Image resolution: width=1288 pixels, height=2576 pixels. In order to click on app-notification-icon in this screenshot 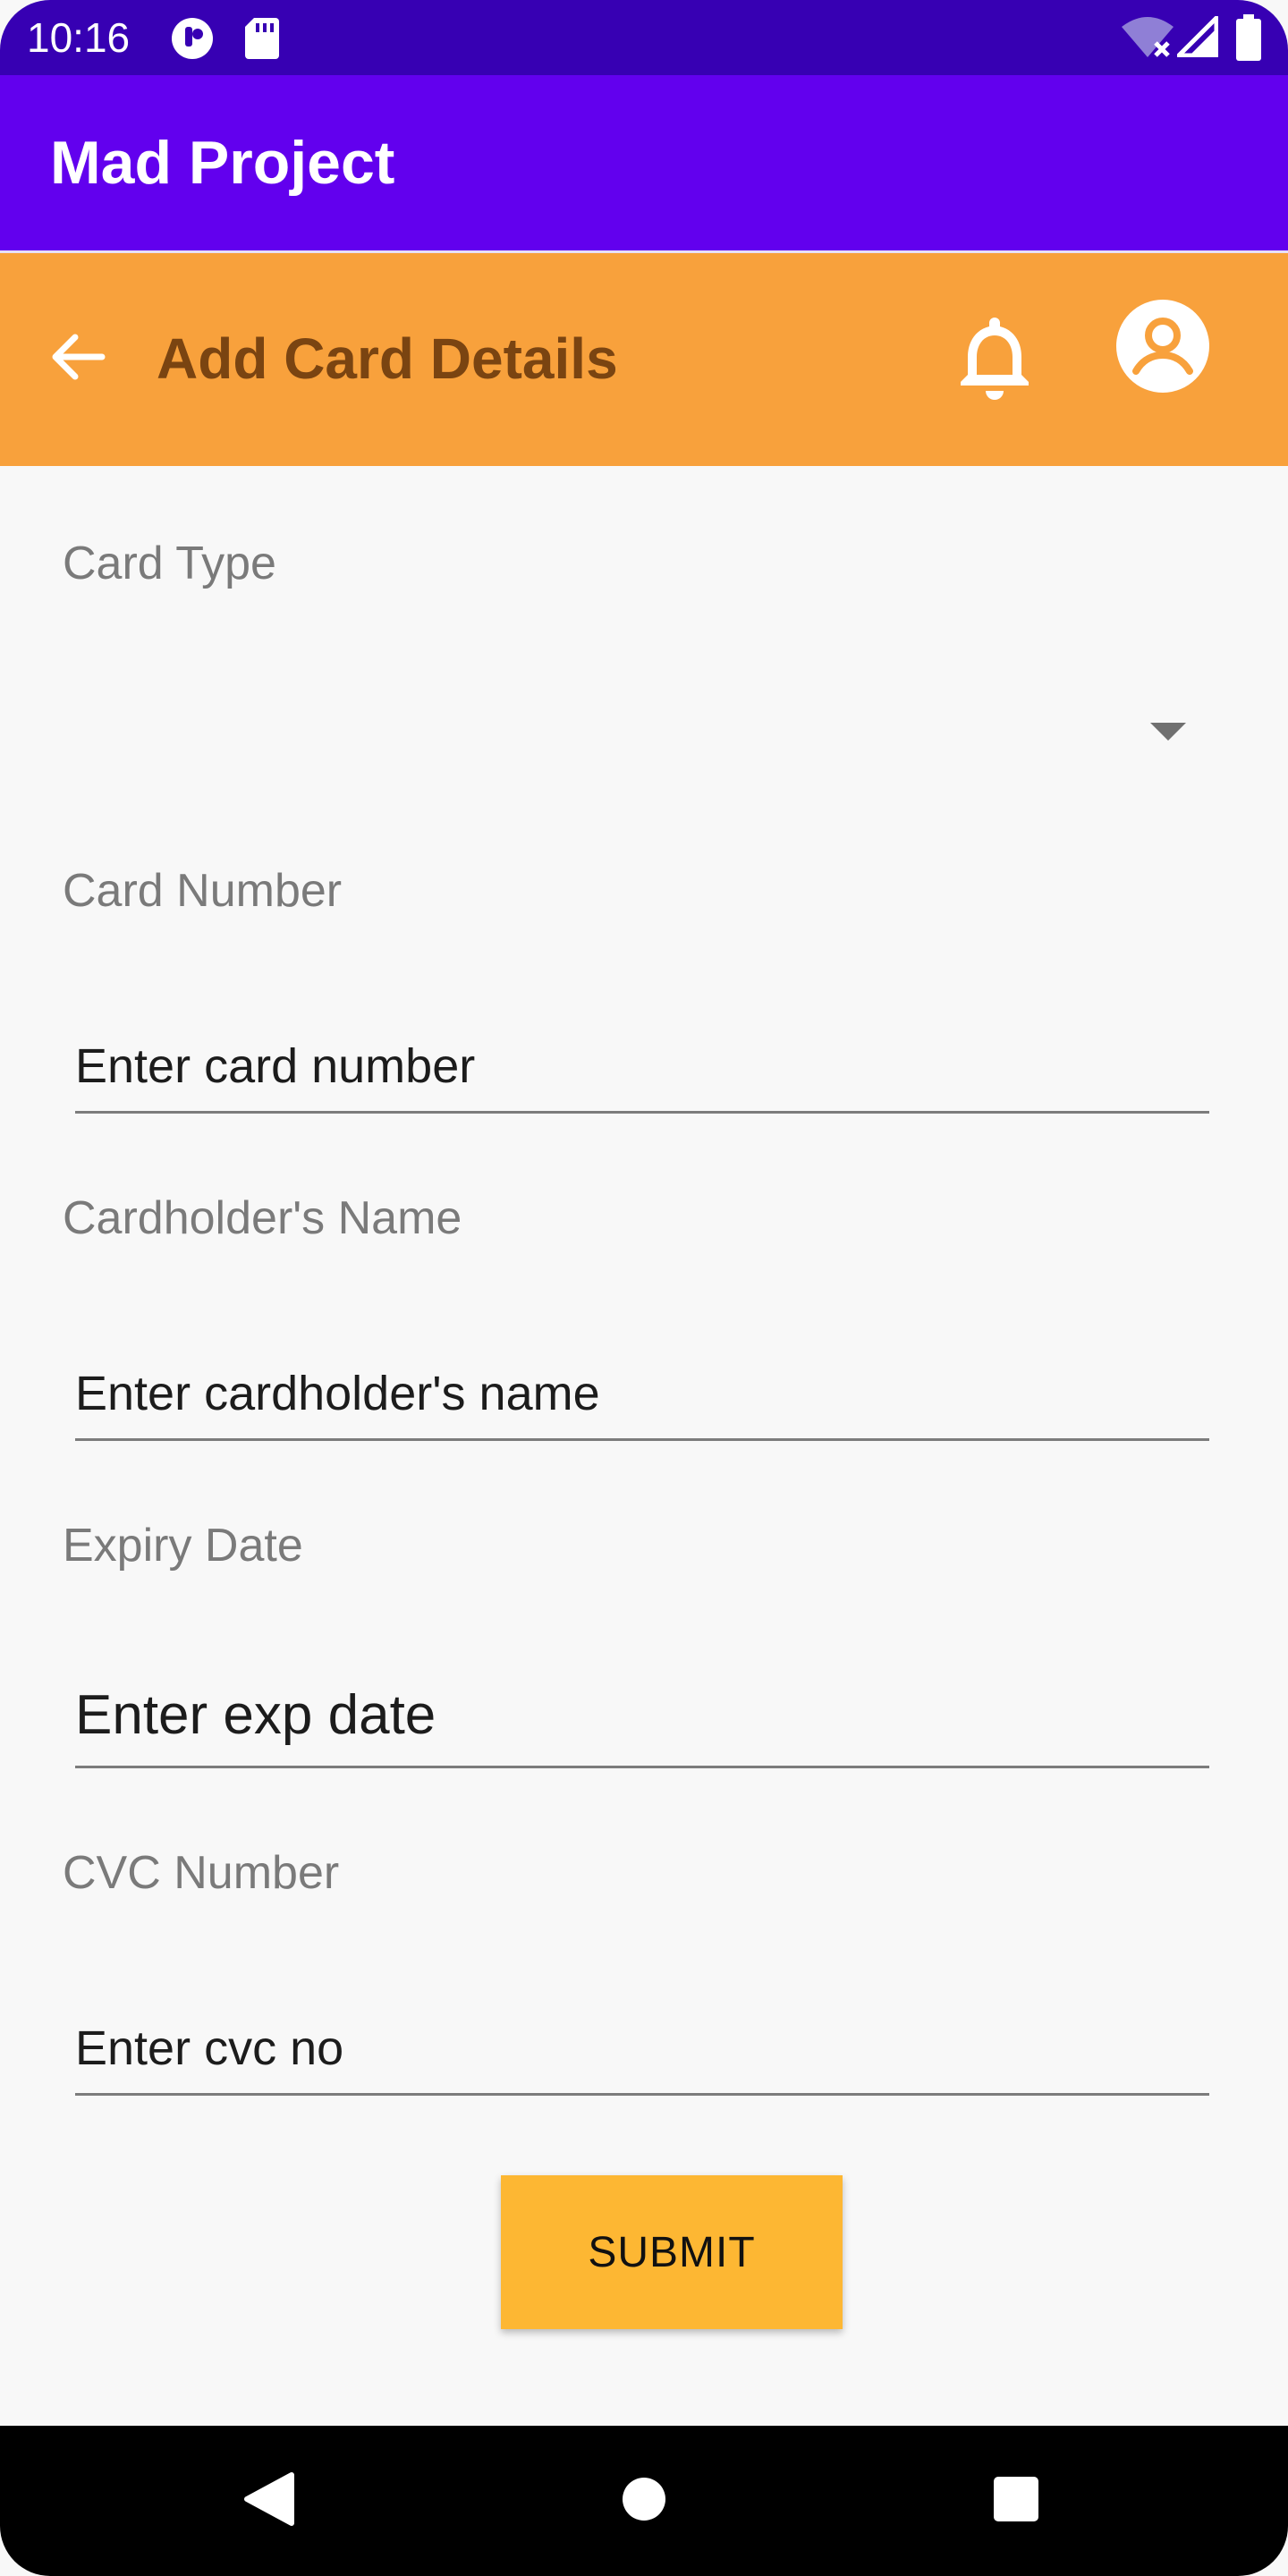, I will do `click(192, 40)`.